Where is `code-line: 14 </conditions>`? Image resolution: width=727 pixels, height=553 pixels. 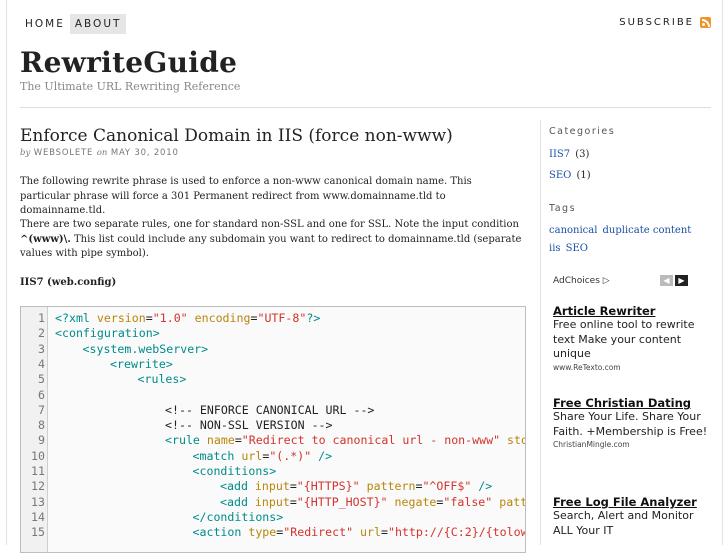
code-line: 14 </conditions> is located at coordinates (273, 517).